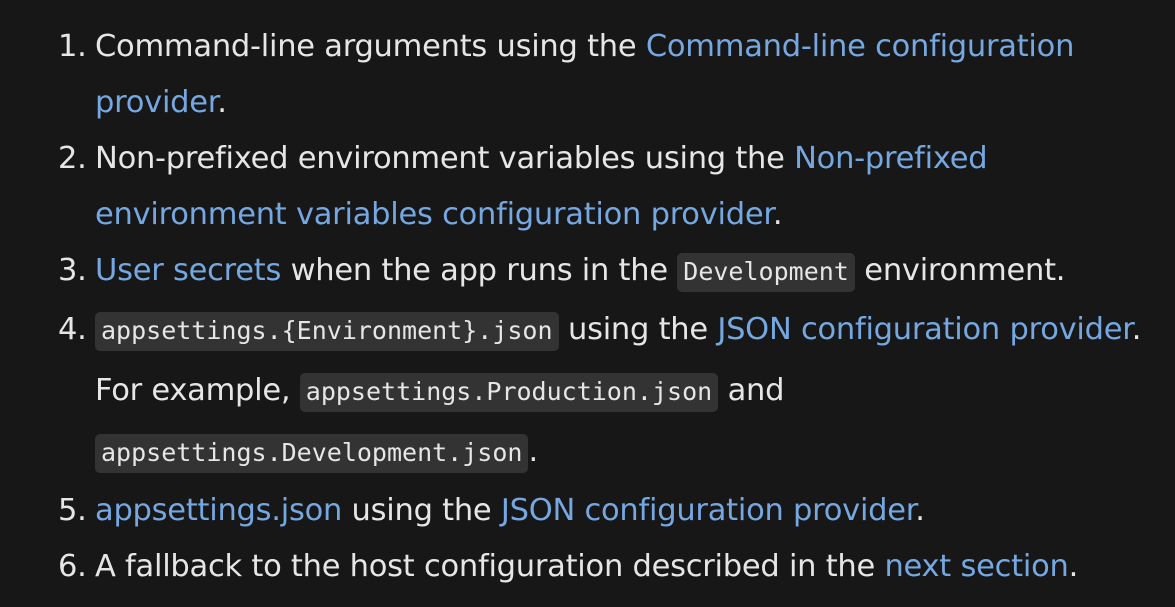 The image size is (1175, 607). What do you see at coordinates (751, 390) in the screenshot?
I see `list-item-text: and` at bounding box center [751, 390].